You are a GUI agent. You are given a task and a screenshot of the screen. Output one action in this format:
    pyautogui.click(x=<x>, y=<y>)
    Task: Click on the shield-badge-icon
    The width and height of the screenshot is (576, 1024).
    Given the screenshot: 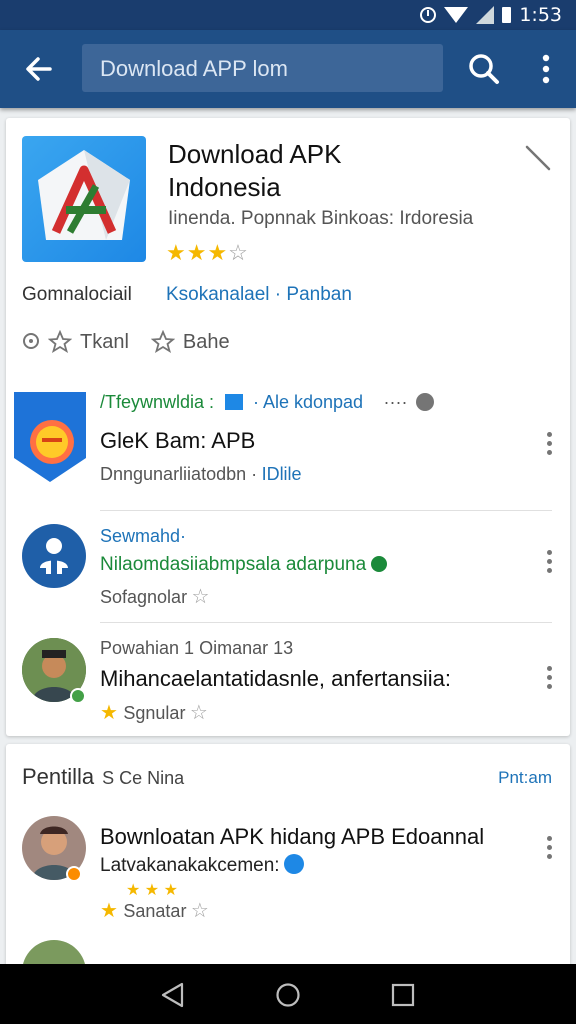 What is the action you would take?
    pyautogui.click(x=50, y=437)
    